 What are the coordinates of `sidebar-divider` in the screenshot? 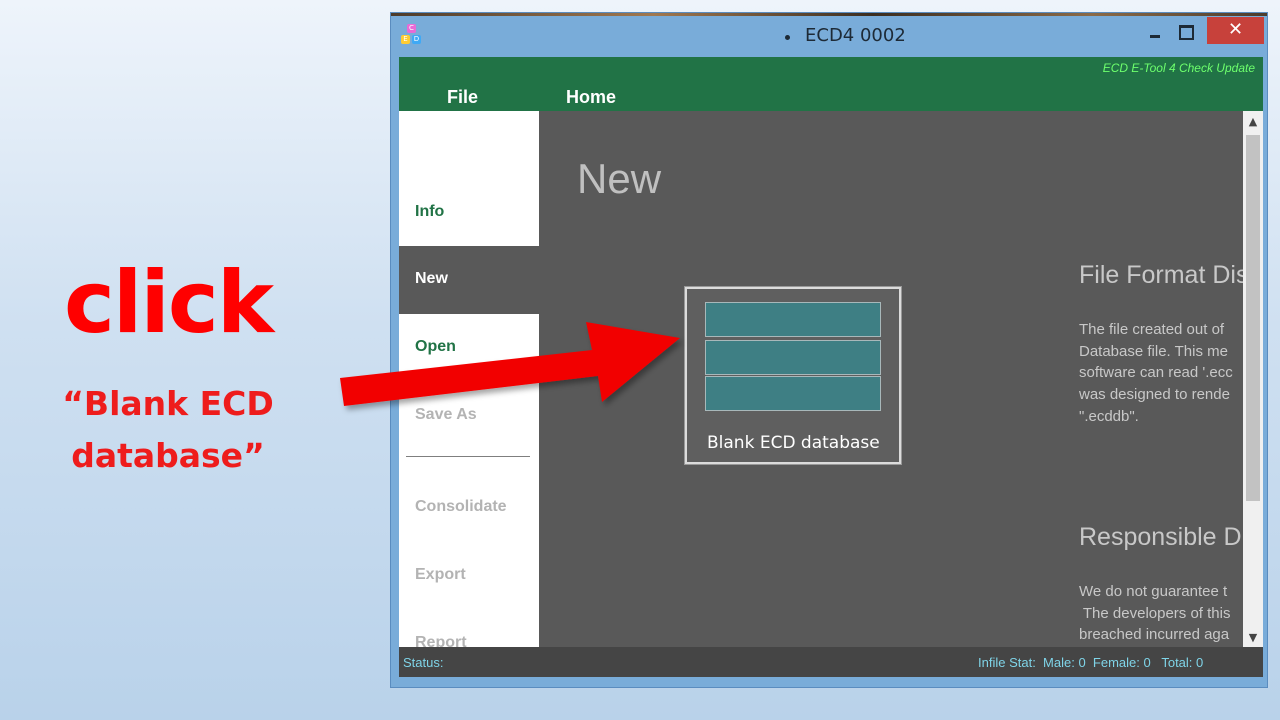 It's located at (468, 456).